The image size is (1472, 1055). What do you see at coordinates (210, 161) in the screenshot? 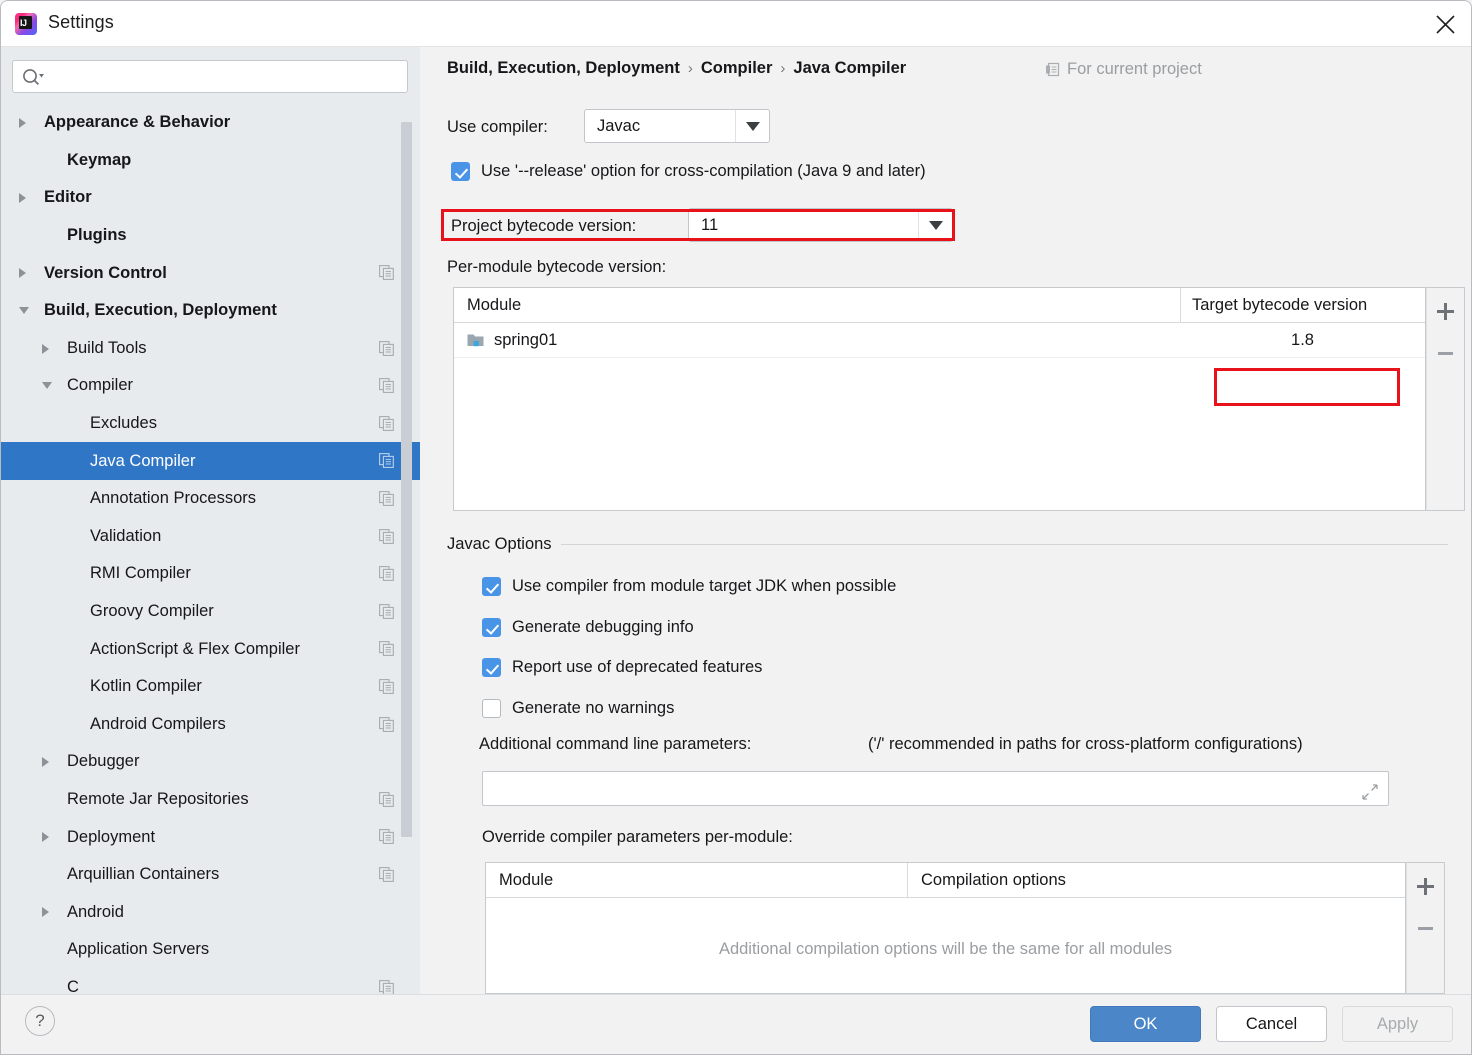
I see `sidebar-item-keymap: Keymap` at bounding box center [210, 161].